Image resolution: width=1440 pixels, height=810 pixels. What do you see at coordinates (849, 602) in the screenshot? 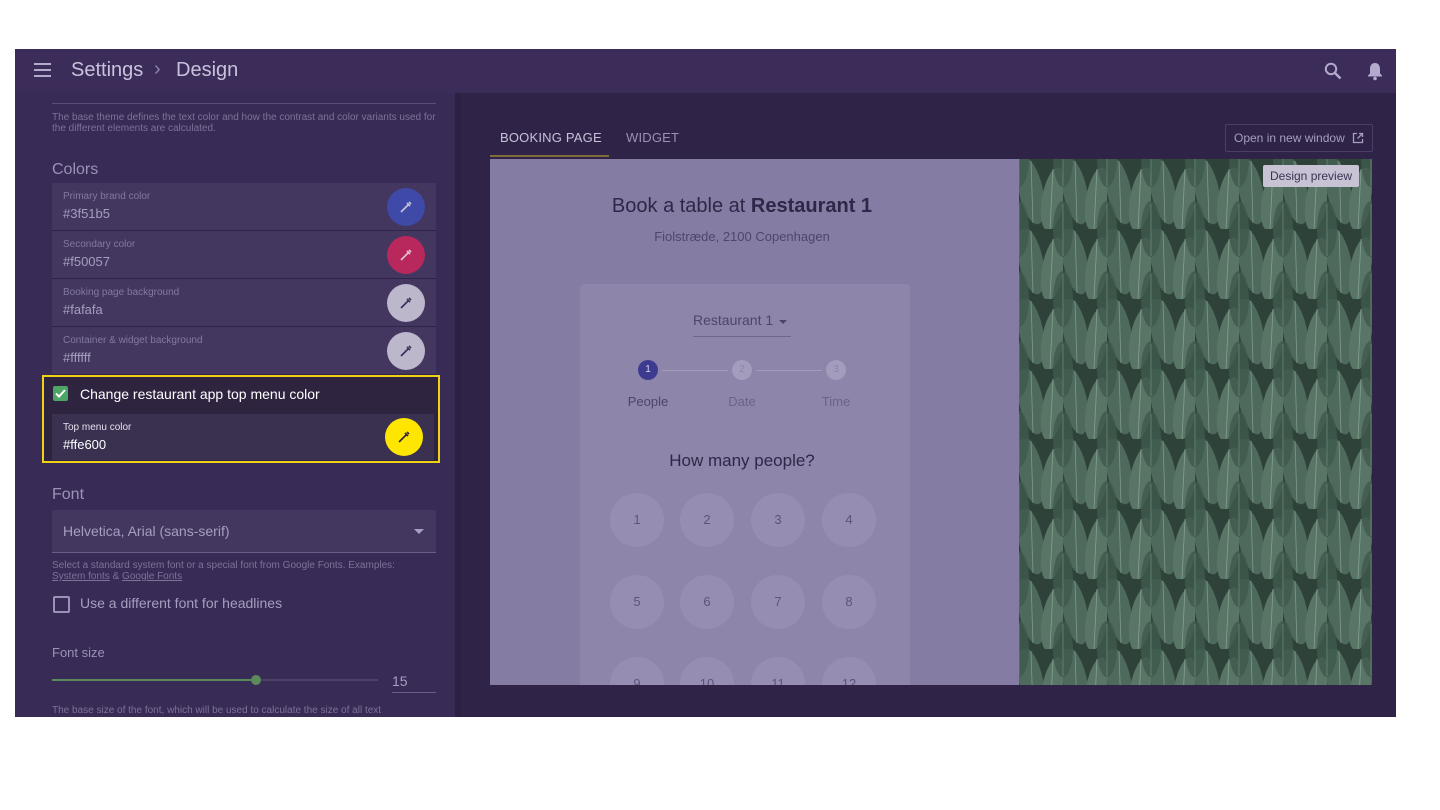
I see `people-option: 8` at bounding box center [849, 602].